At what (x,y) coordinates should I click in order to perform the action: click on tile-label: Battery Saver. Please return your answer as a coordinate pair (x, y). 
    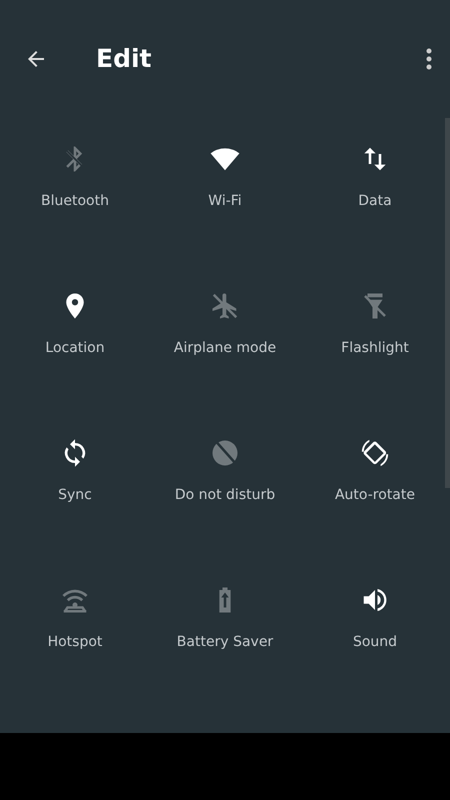
    Looking at the image, I should click on (225, 642).